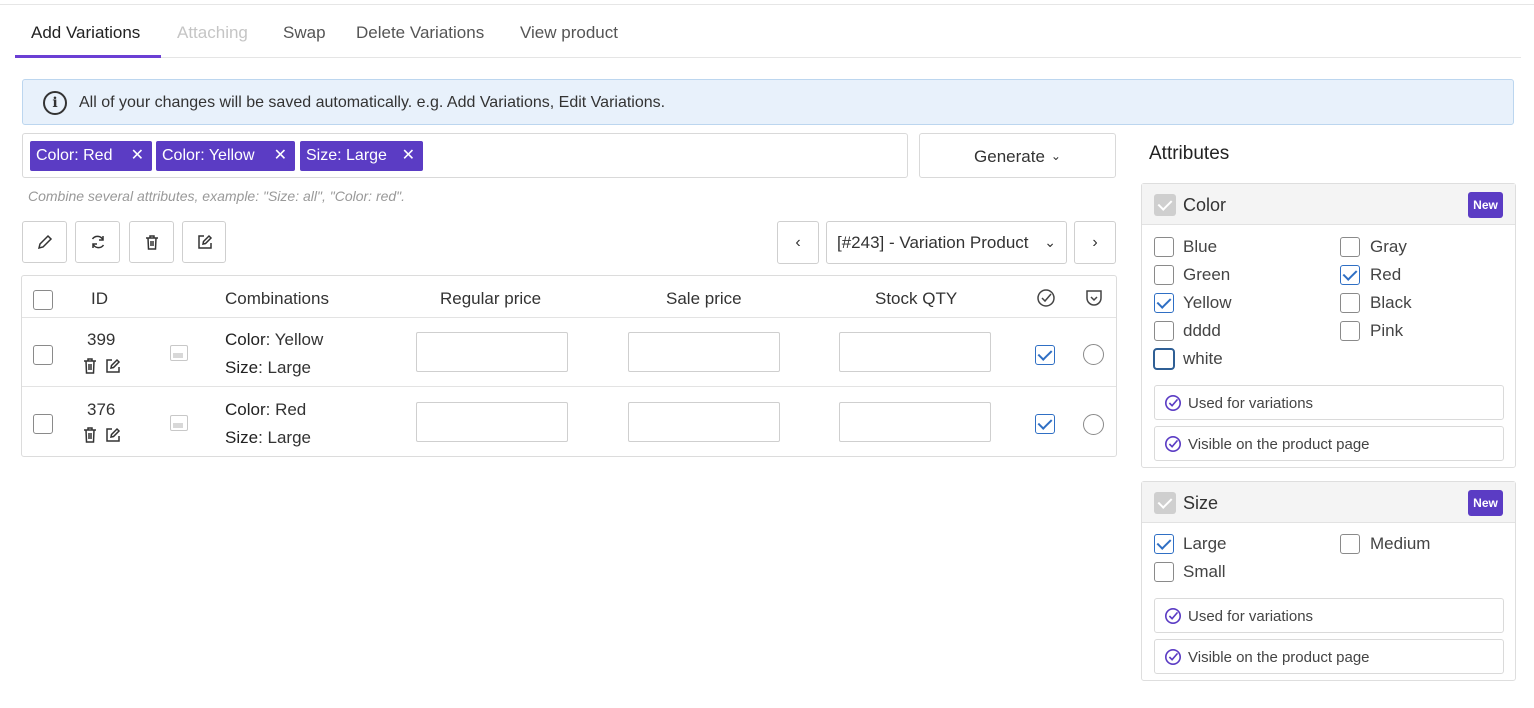  I want to click on tag-color-red: Color: Red ✕, so click(91, 156).